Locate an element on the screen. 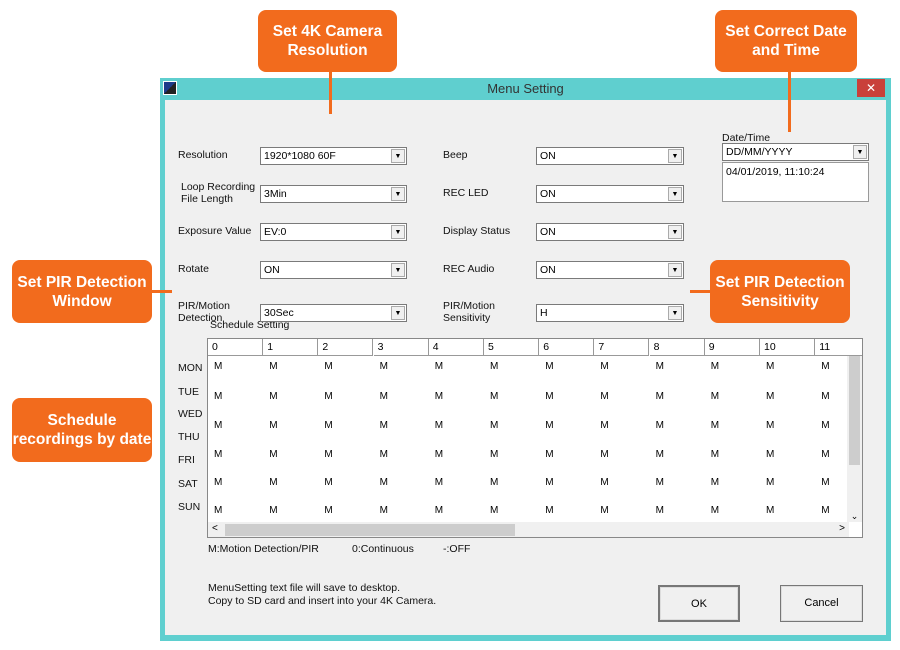 The image size is (900, 650). hour-header: 6 is located at coordinates (567, 347).